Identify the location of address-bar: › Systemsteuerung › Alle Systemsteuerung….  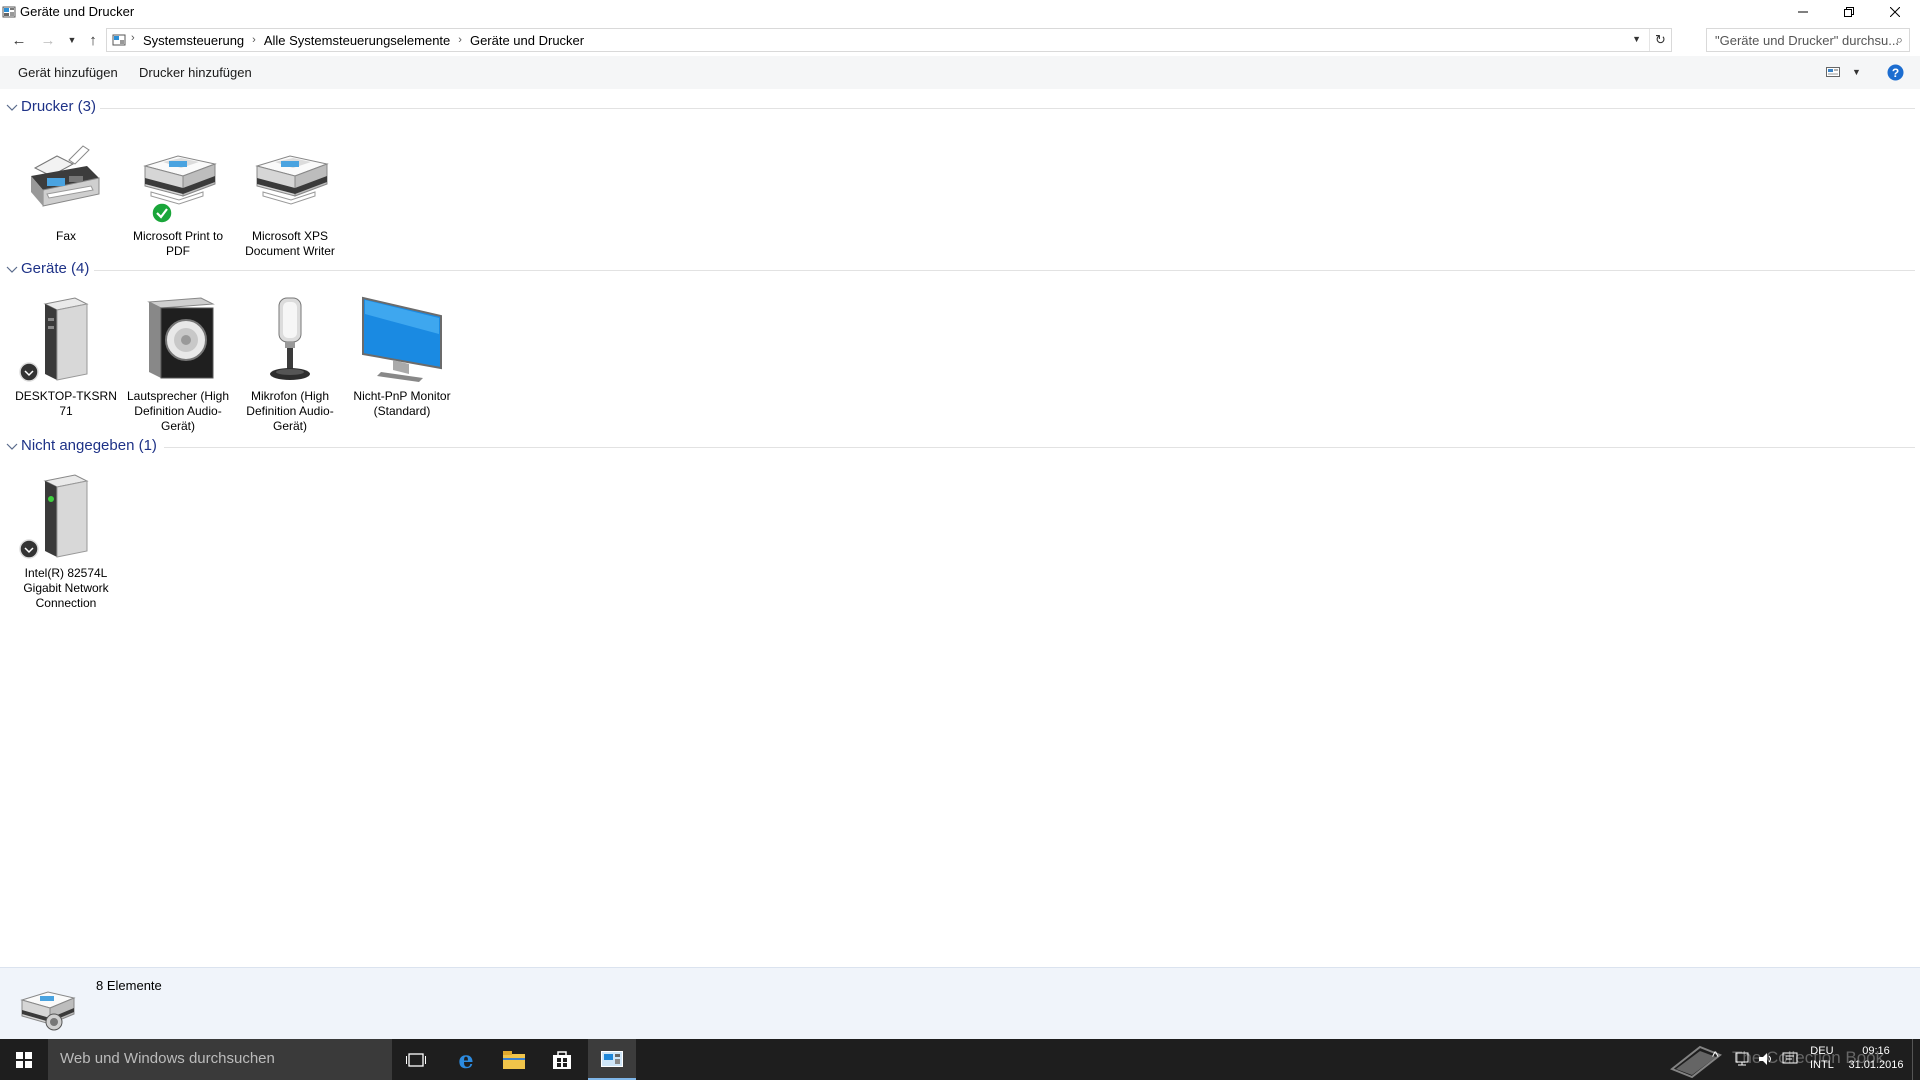
(889, 40).